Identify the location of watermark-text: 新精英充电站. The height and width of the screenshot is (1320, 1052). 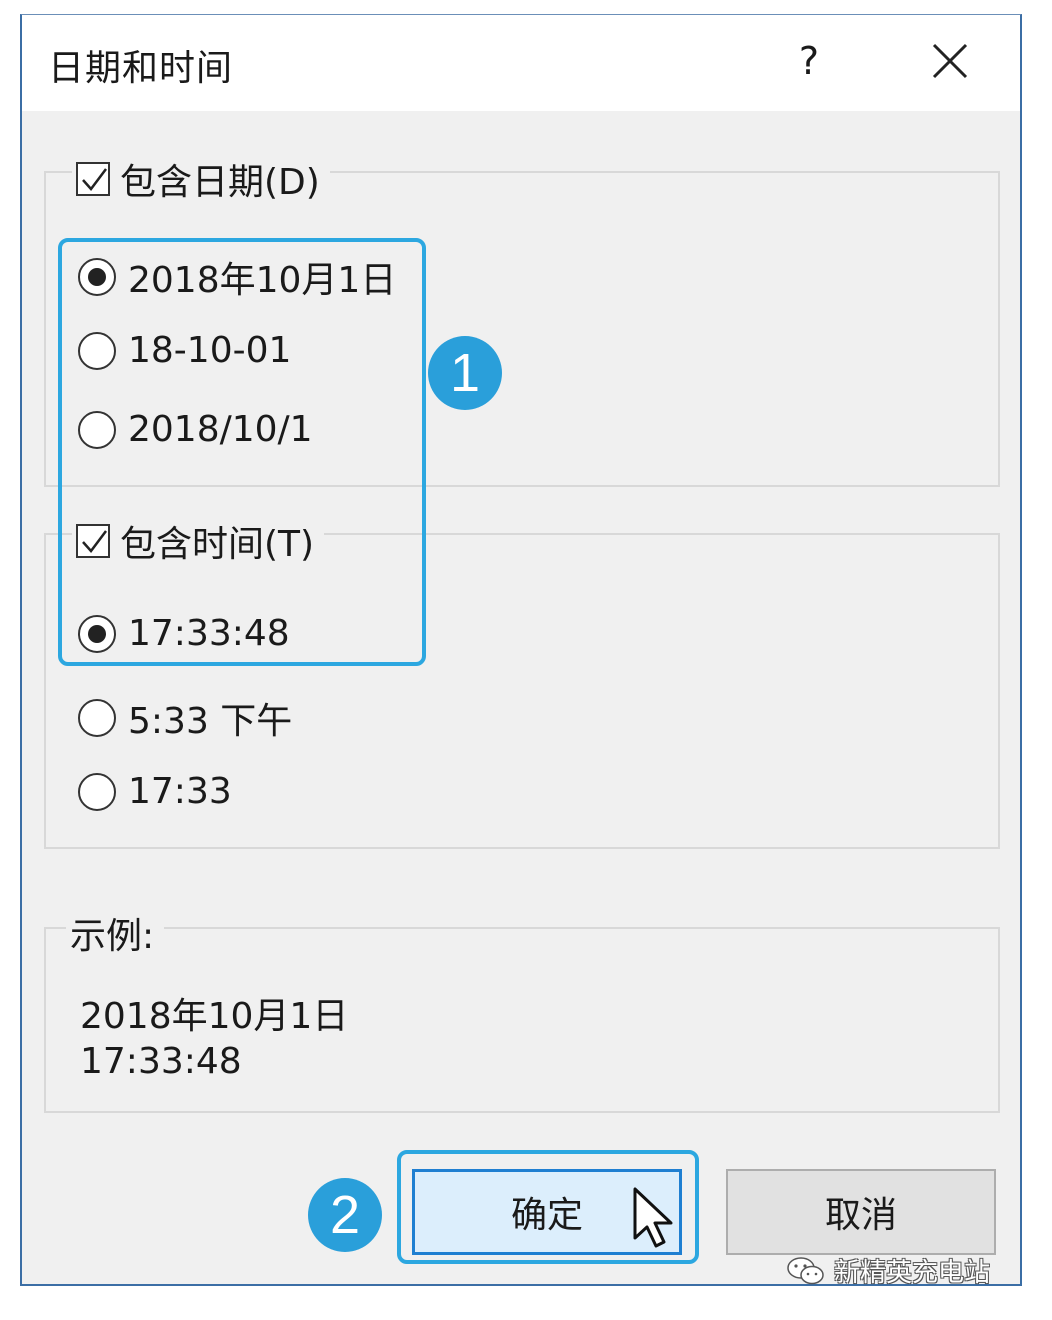
(912, 1273).